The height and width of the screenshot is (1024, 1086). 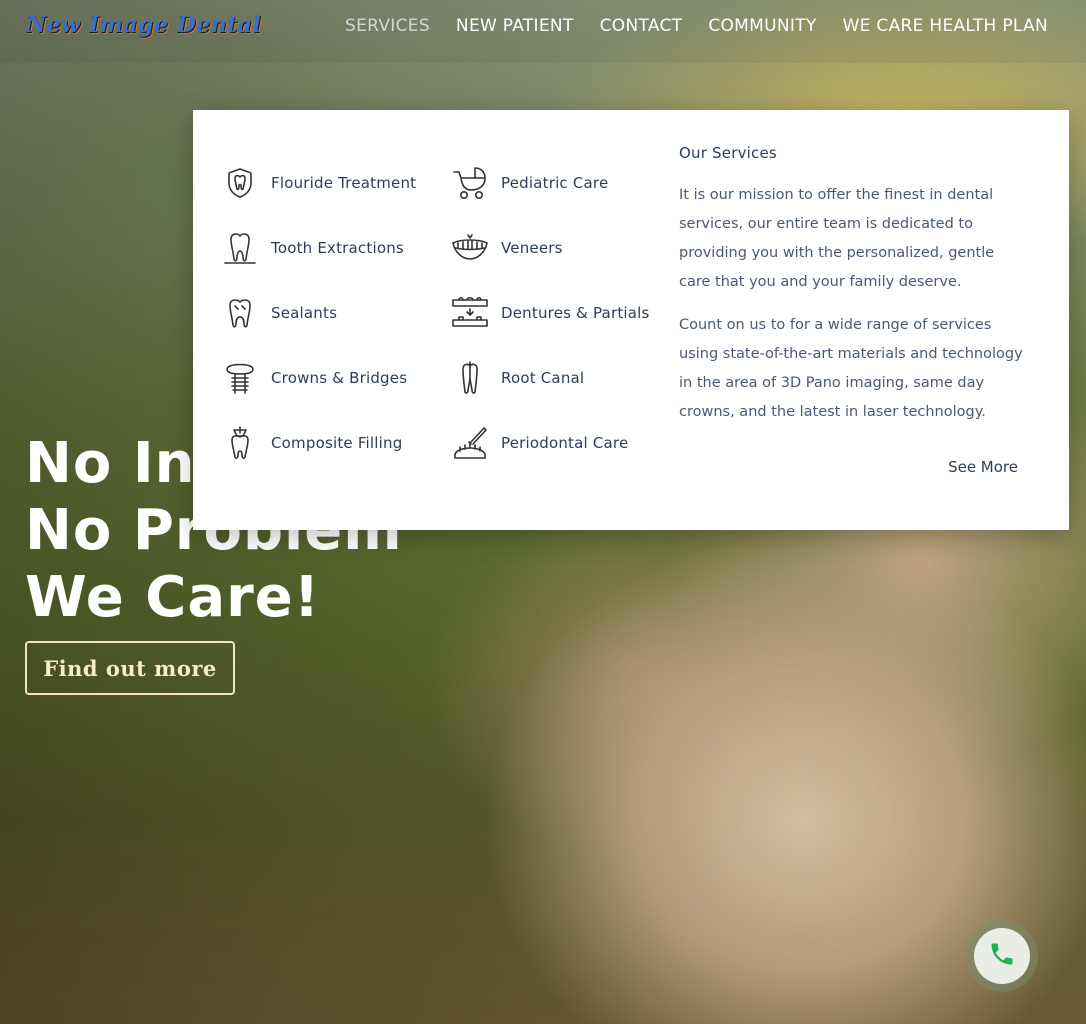 What do you see at coordinates (470, 313) in the screenshot?
I see `dentures-icon` at bounding box center [470, 313].